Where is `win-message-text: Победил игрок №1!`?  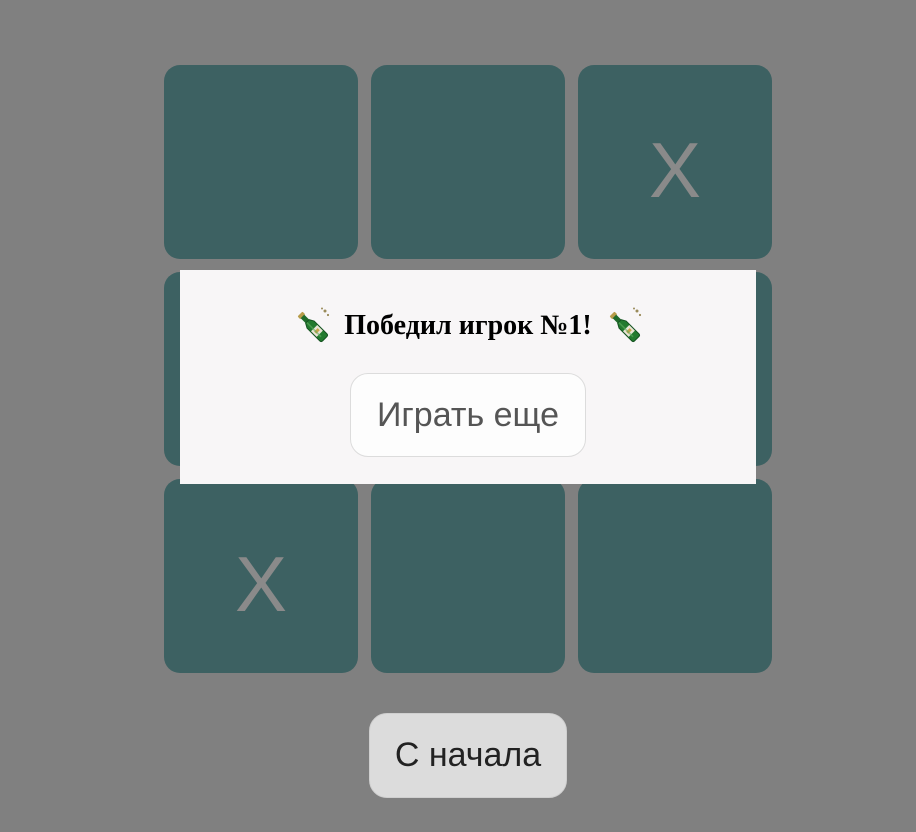 win-message-text: Победил игрок №1! is located at coordinates (468, 325).